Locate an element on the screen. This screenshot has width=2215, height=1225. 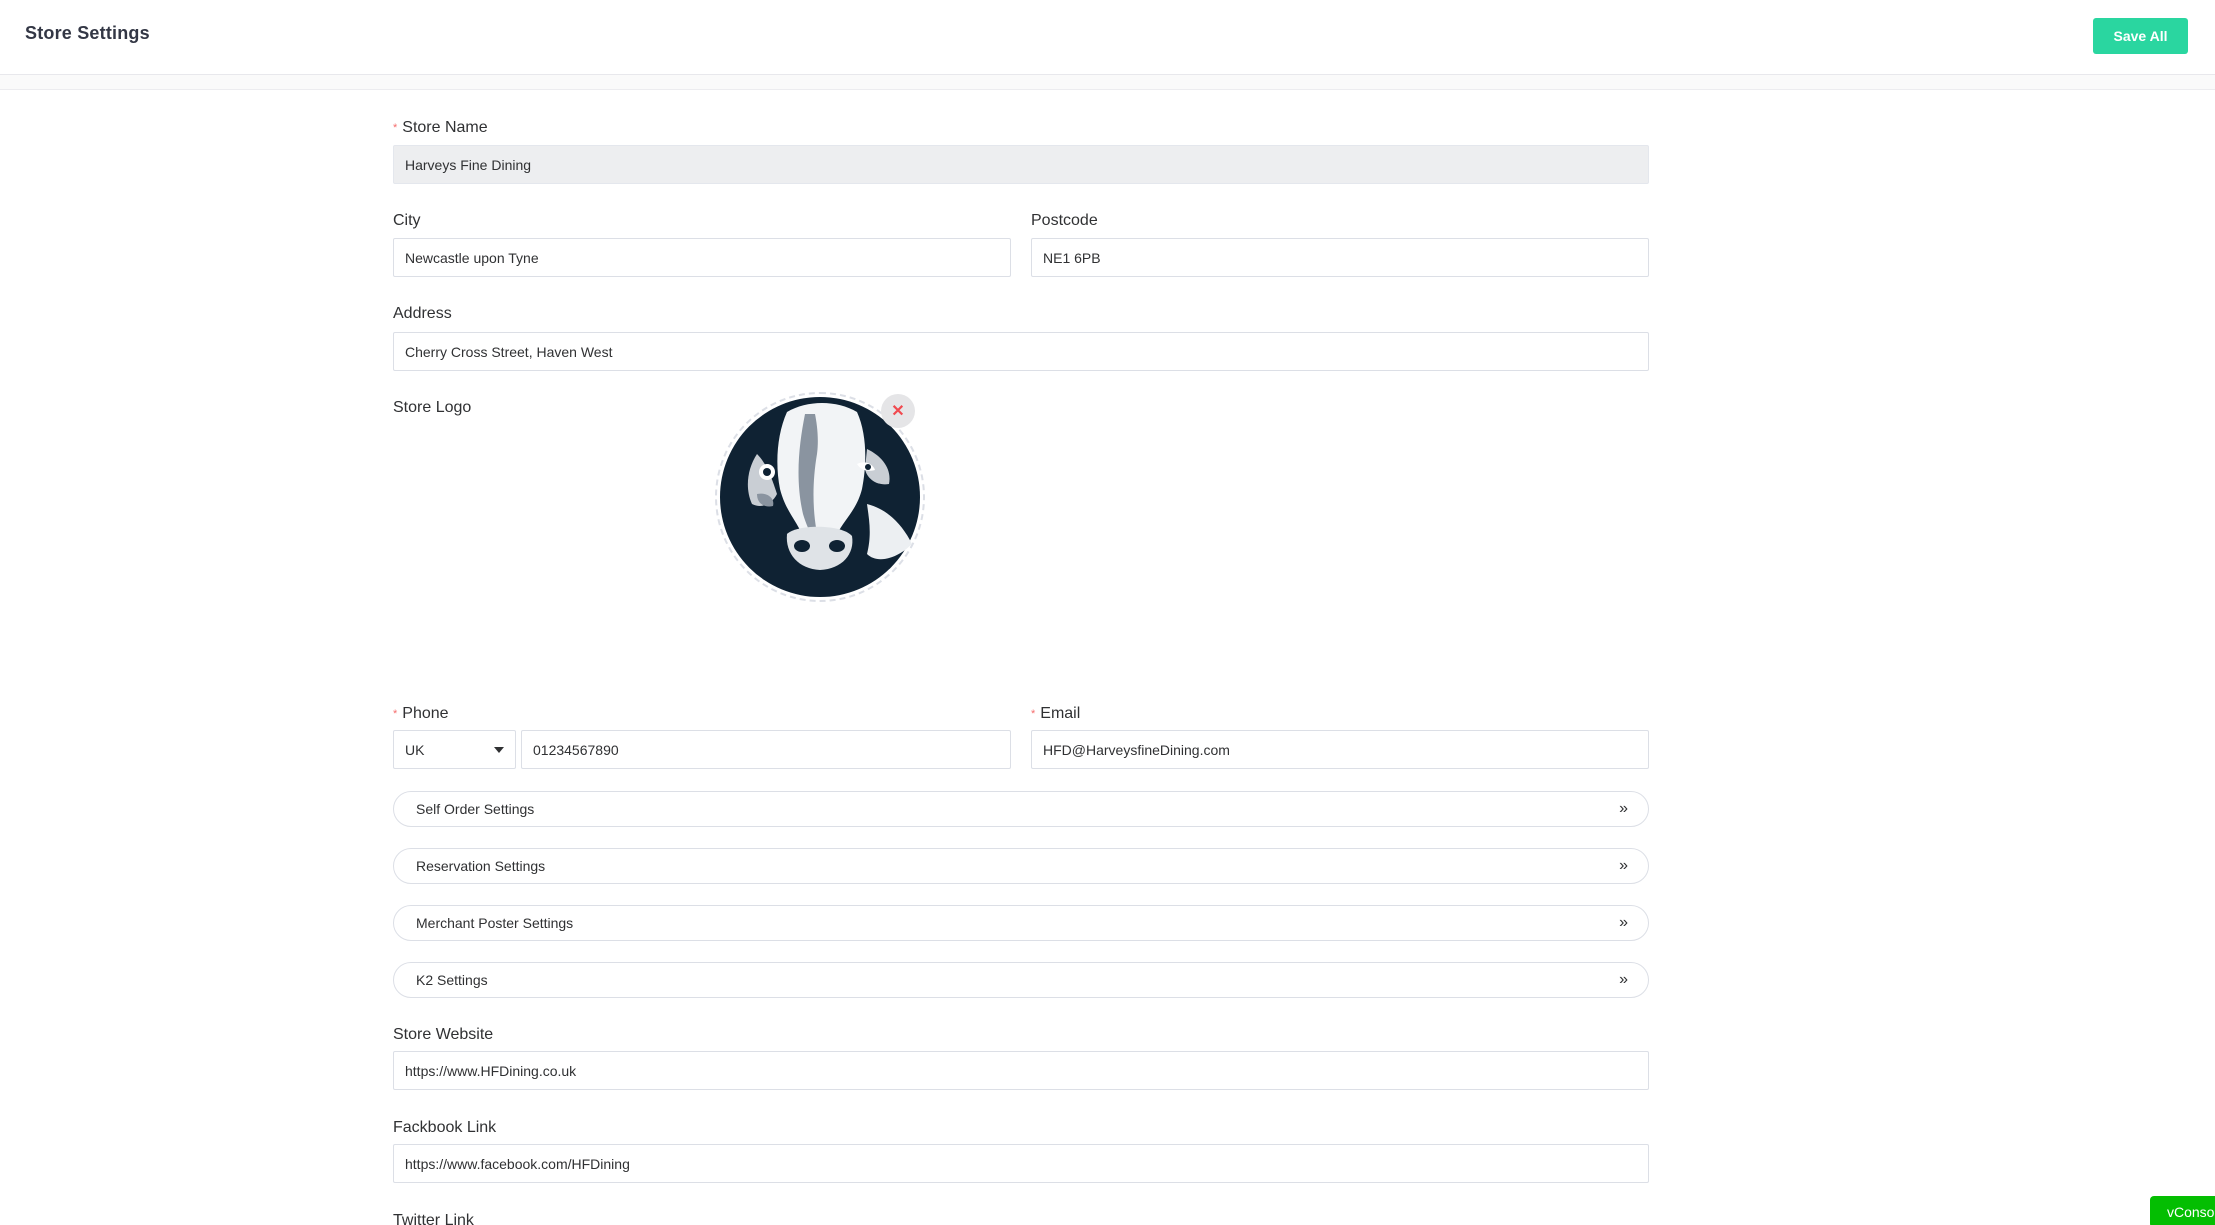
top-bar: Store Settings Save All is located at coordinates (1107, 37).